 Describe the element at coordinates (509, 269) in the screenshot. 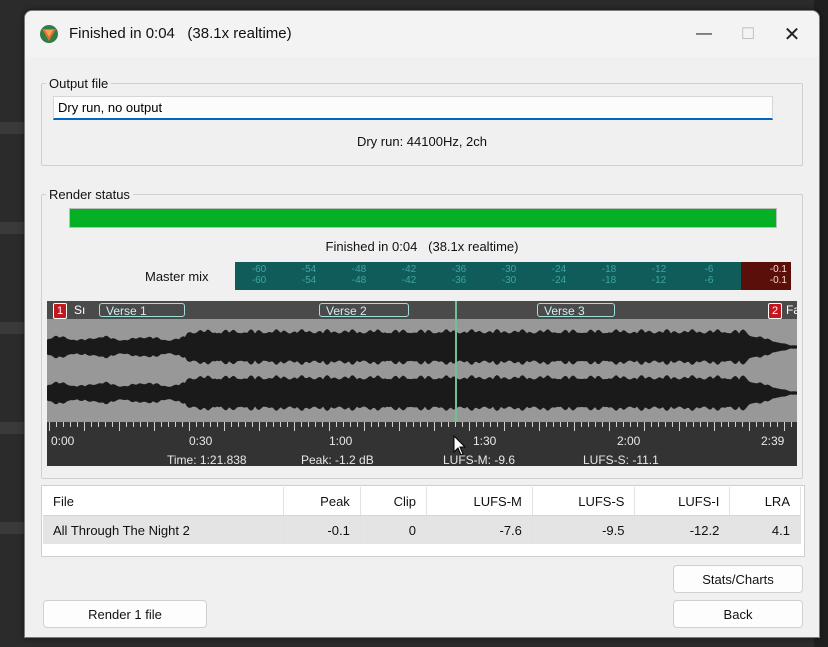

I see `meter-tick-label: -30` at that location.